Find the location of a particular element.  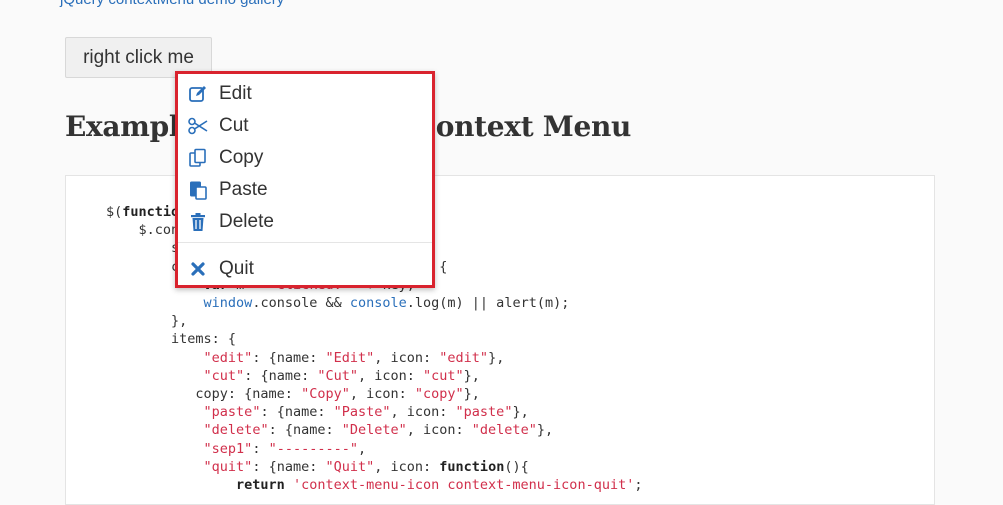

menu-item-cut: Cut is located at coordinates (305, 126).